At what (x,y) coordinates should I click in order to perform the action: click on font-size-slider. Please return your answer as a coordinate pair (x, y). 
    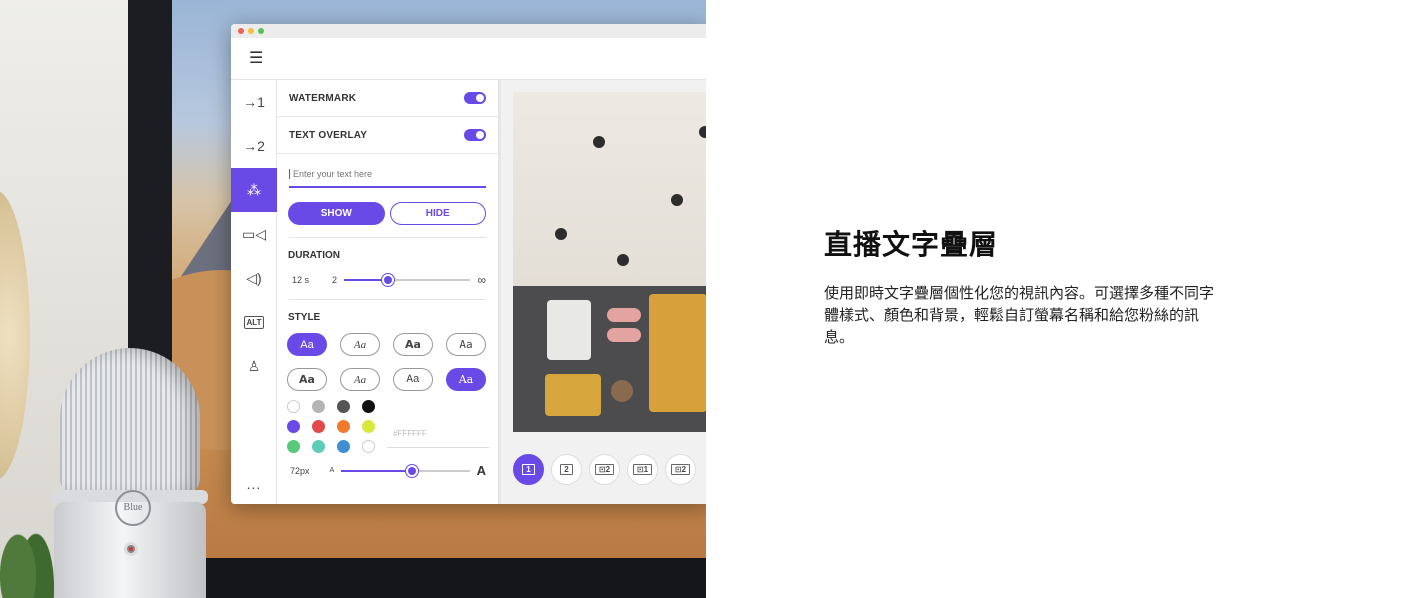
    Looking at the image, I should click on (405, 470).